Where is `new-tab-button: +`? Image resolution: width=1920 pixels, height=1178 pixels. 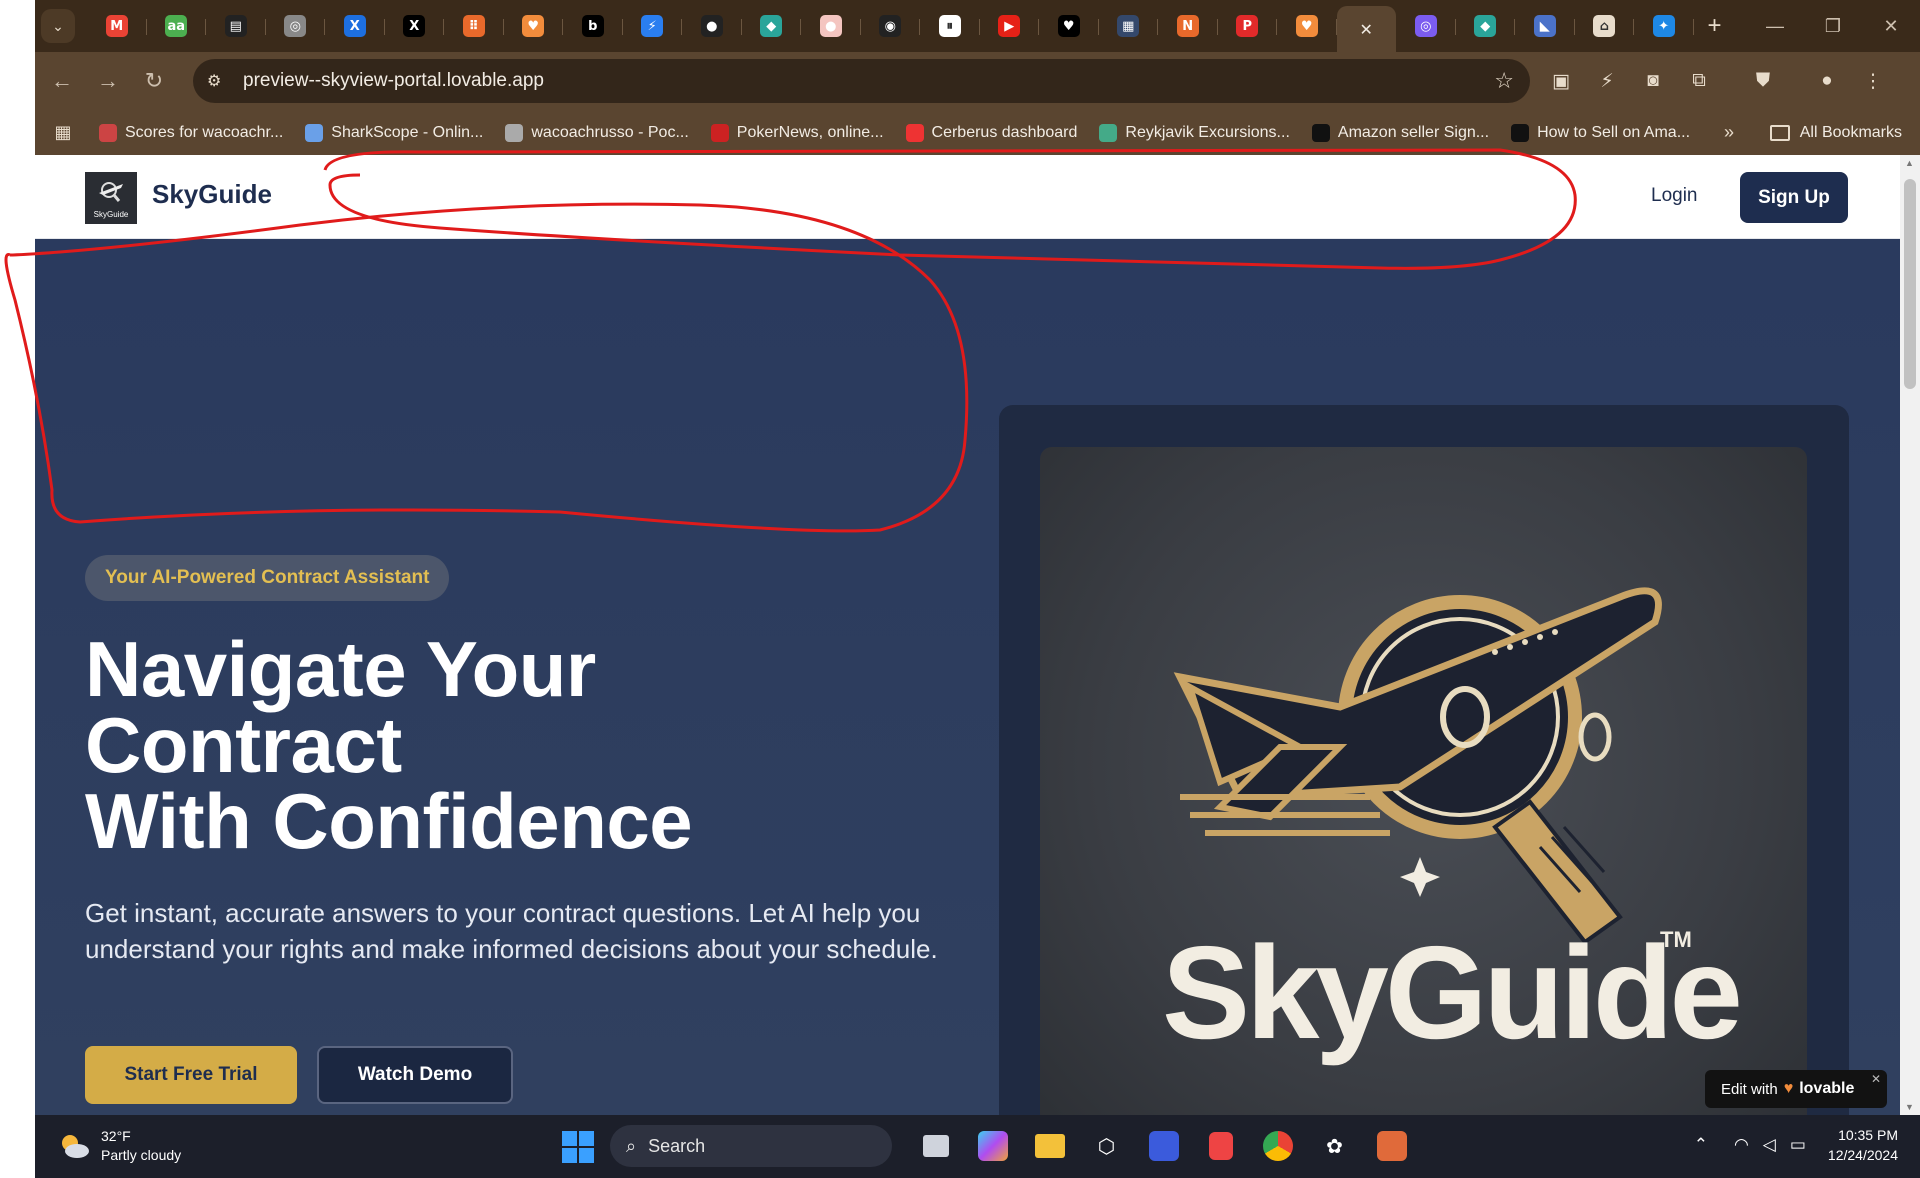 new-tab-button: + is located at coordinates (1715, 26).